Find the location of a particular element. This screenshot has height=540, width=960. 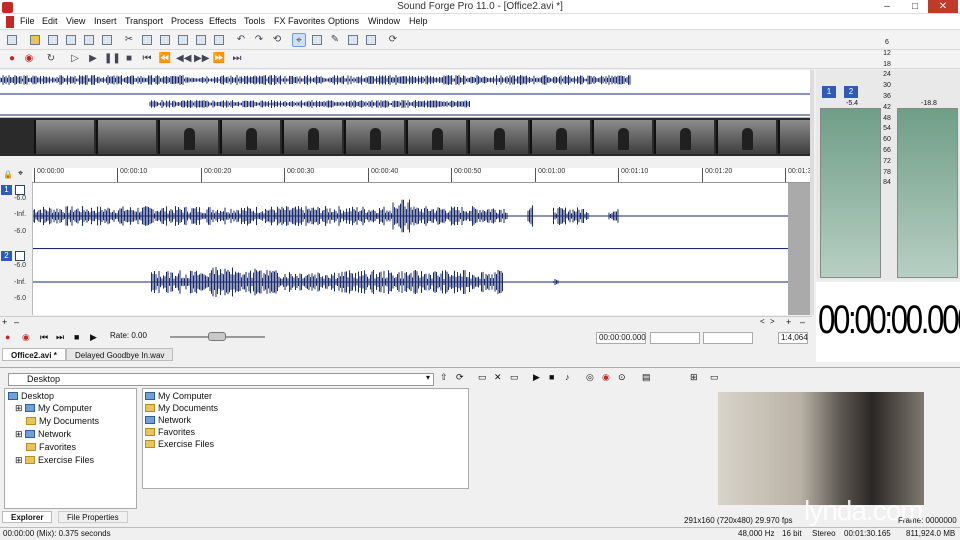

new-file-icon is located at coordinates (12, 40).